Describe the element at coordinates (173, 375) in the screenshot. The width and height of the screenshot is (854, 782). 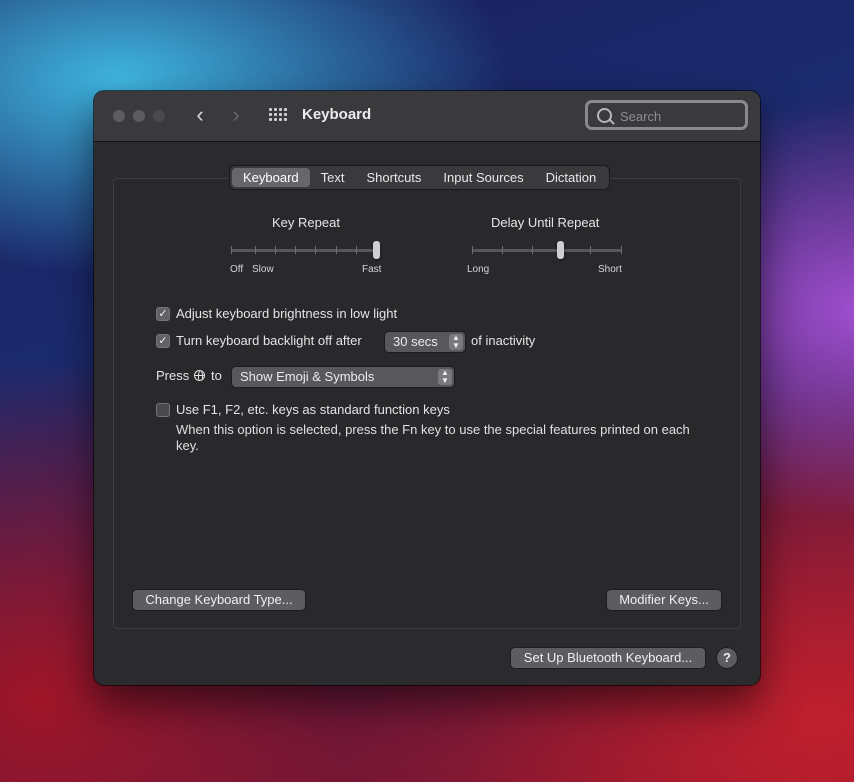
I see `press-label: Press` at that location.